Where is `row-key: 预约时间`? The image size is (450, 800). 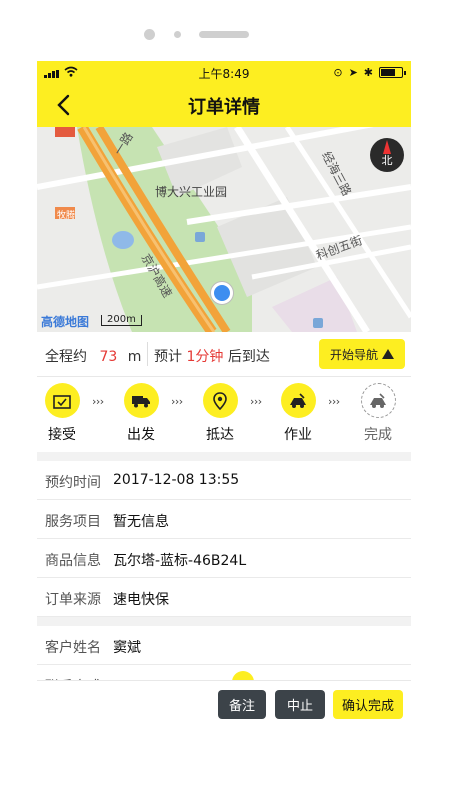 row-key: 预约时间 is located at coordinates (73, 483).